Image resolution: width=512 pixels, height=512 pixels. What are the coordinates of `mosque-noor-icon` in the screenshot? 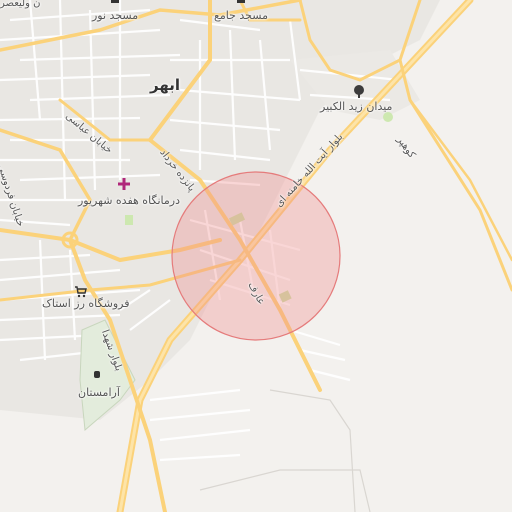 It's located at (116, 3).